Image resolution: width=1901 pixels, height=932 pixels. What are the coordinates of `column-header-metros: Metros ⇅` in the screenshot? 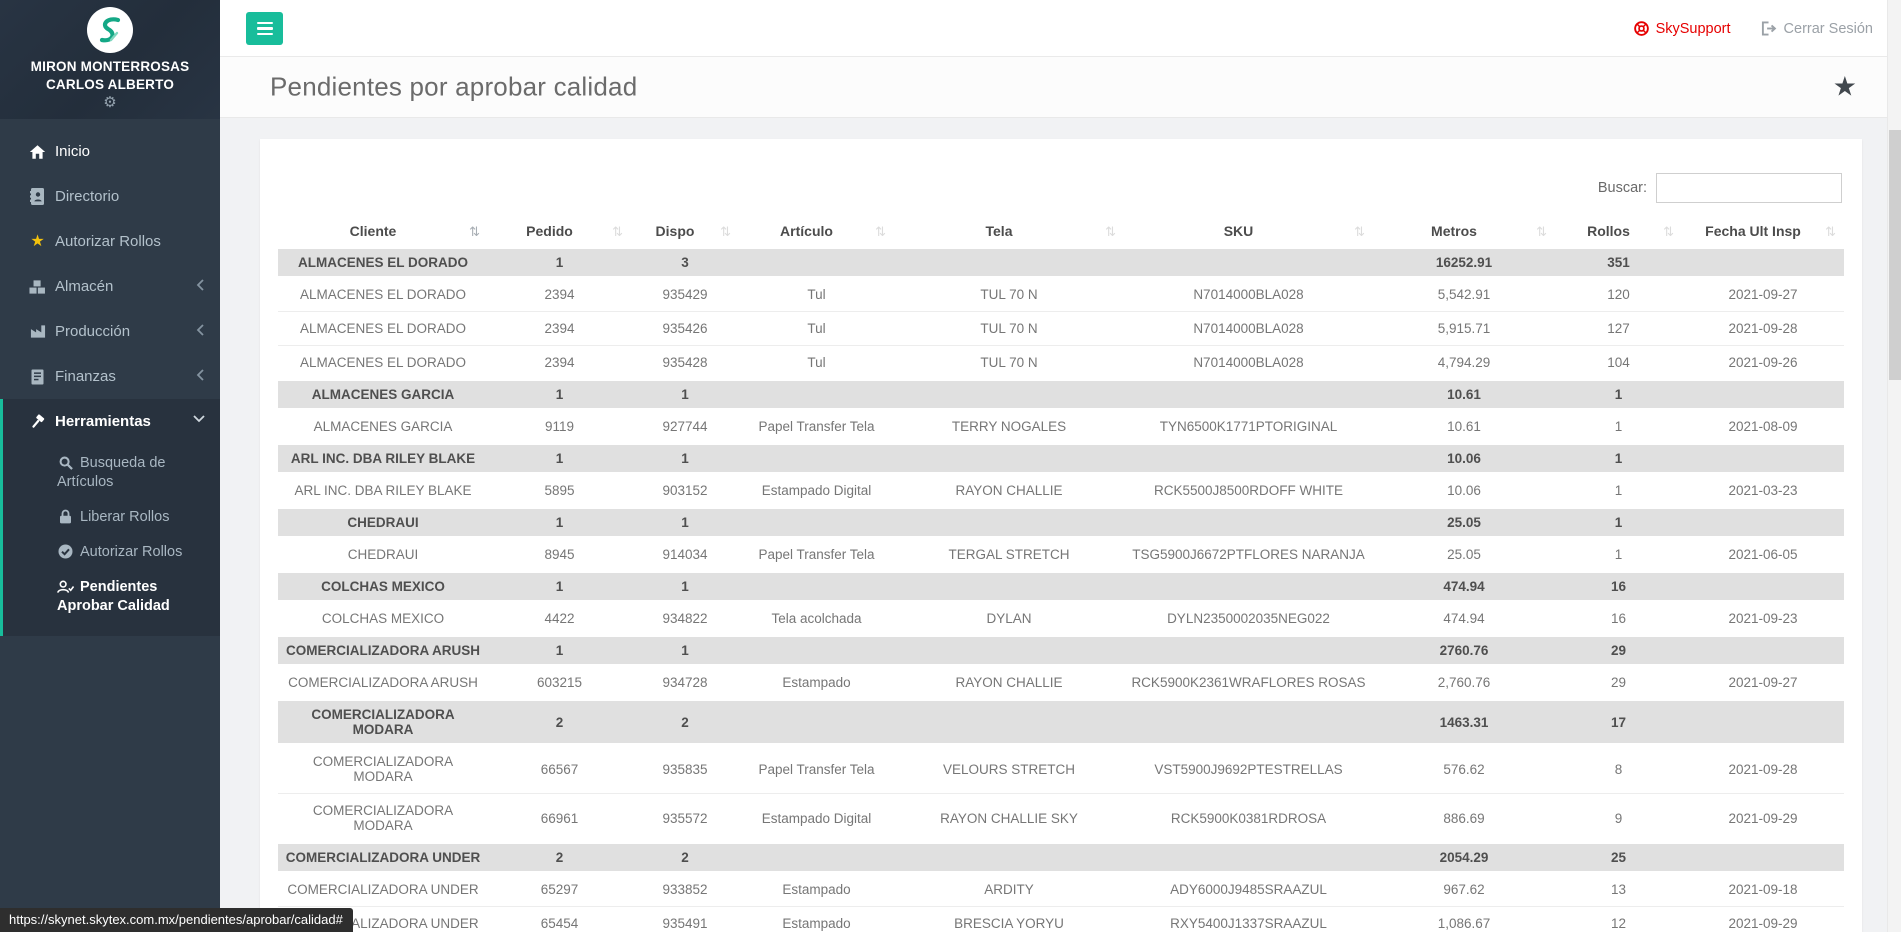 It's located at (1464, 232).